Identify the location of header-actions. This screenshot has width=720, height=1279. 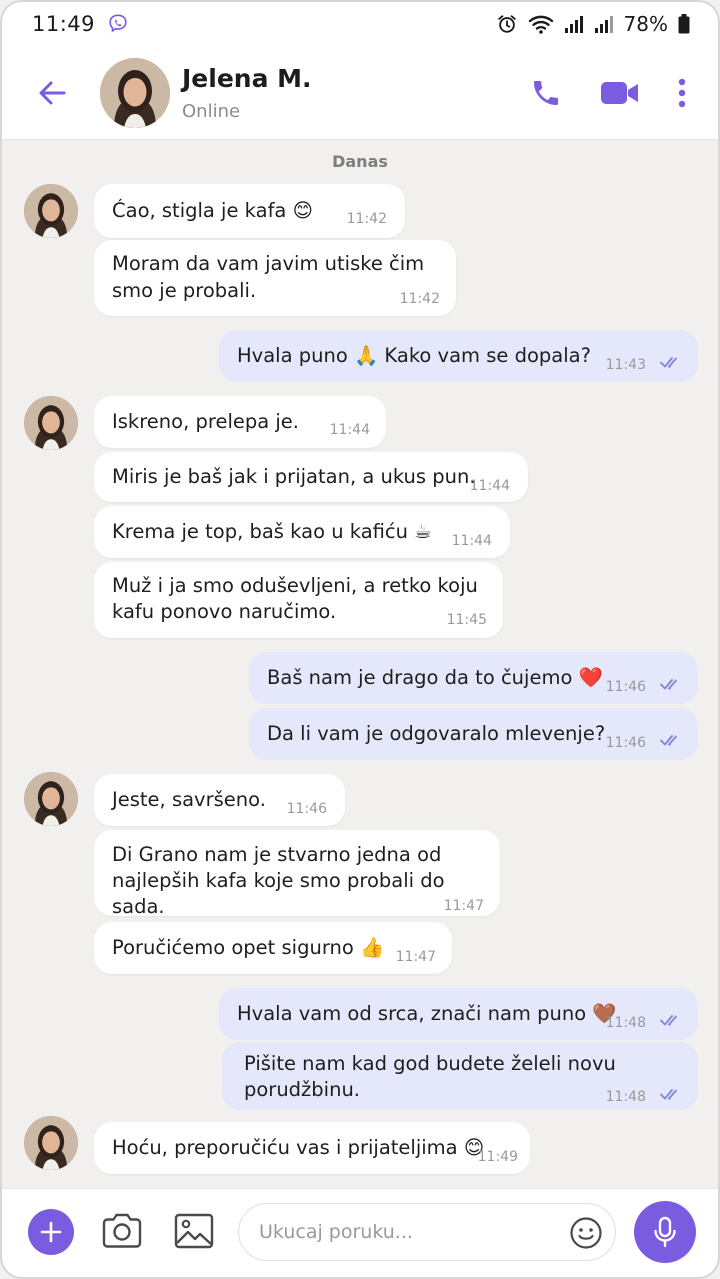
(608, 93).